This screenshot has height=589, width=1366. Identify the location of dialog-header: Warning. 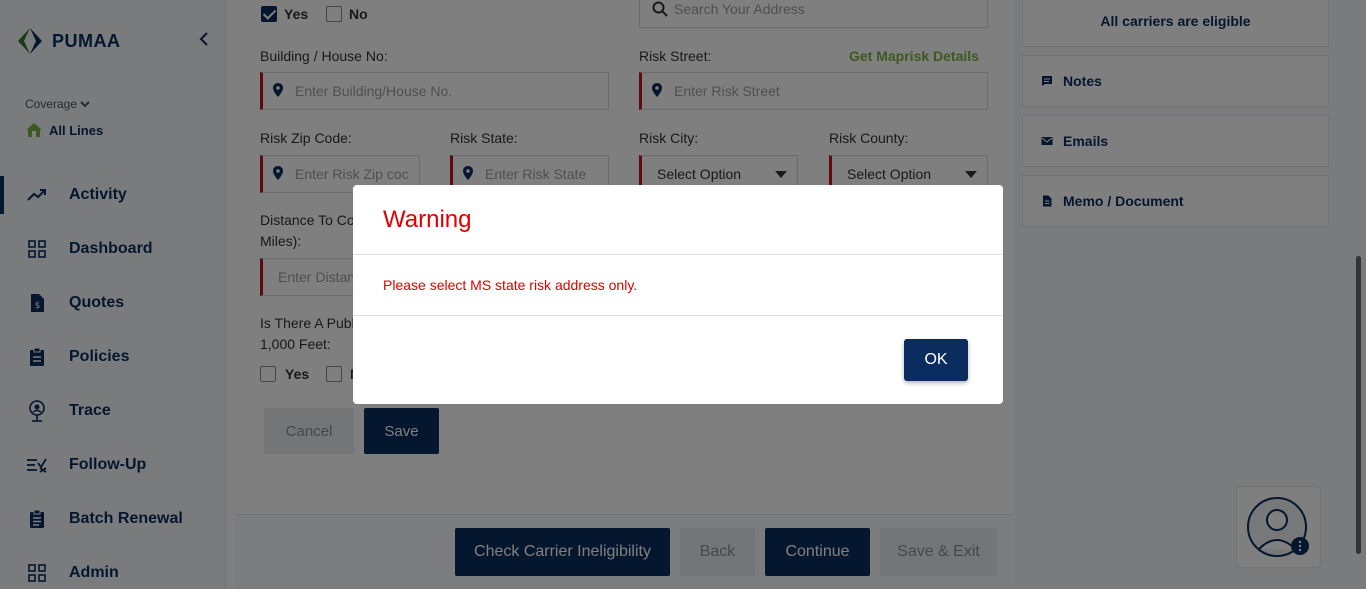
(678, 220).